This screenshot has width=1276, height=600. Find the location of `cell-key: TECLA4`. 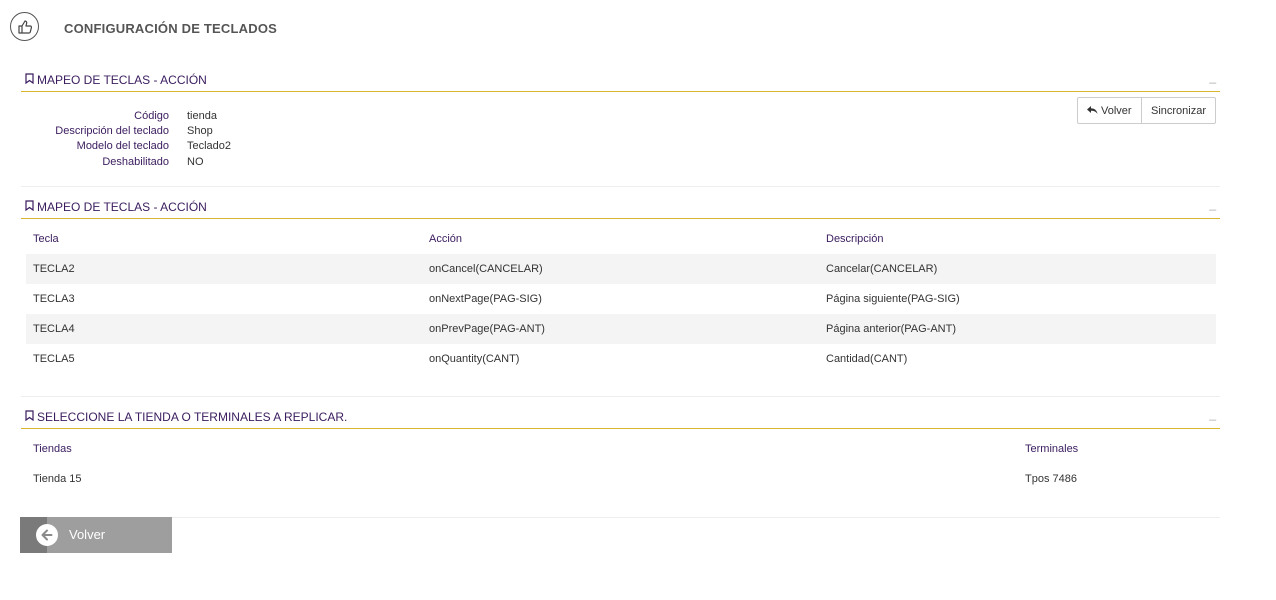

cell-key: TECLA4 is located at coordinates (54, 329).